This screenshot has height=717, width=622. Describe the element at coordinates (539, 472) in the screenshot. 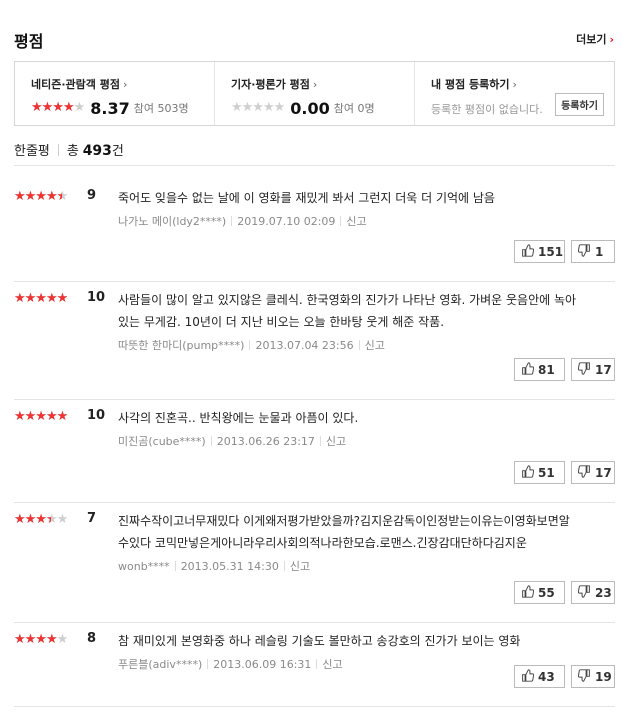

I see `sympathy-button: 51` at that location.